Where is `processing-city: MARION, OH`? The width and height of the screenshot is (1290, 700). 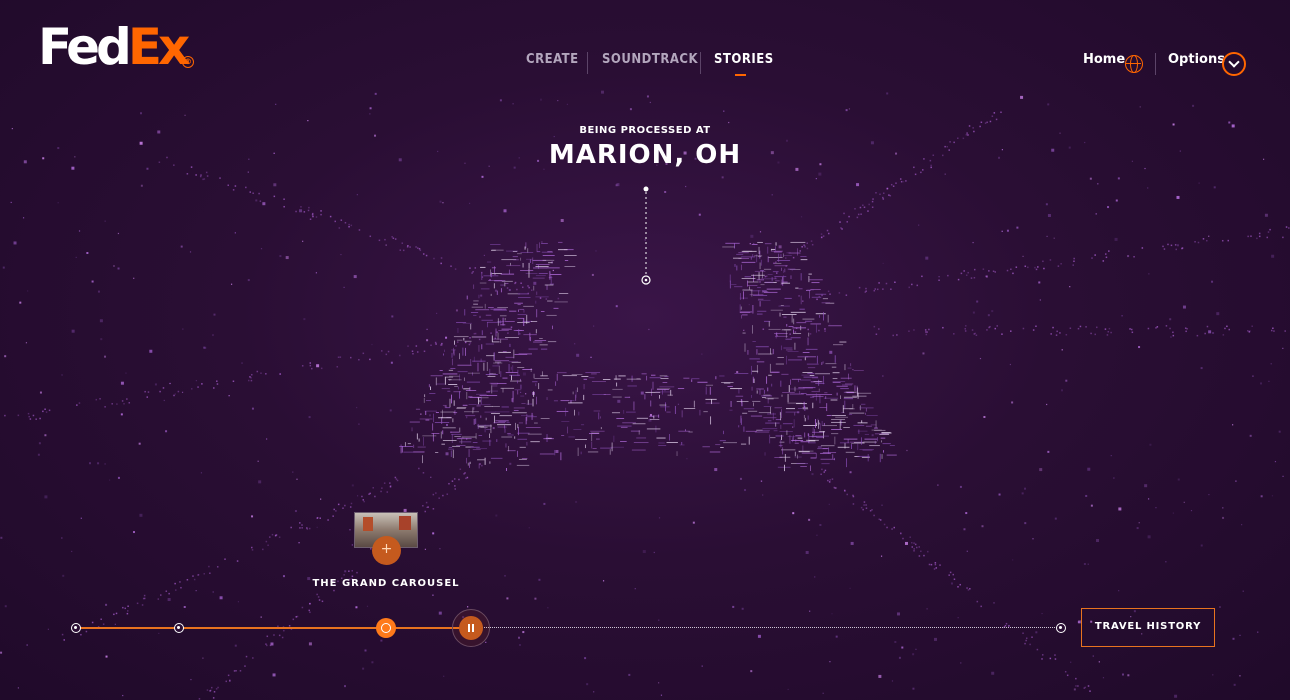
processing-city: MARION, OH is located at coordinates (645, 155).